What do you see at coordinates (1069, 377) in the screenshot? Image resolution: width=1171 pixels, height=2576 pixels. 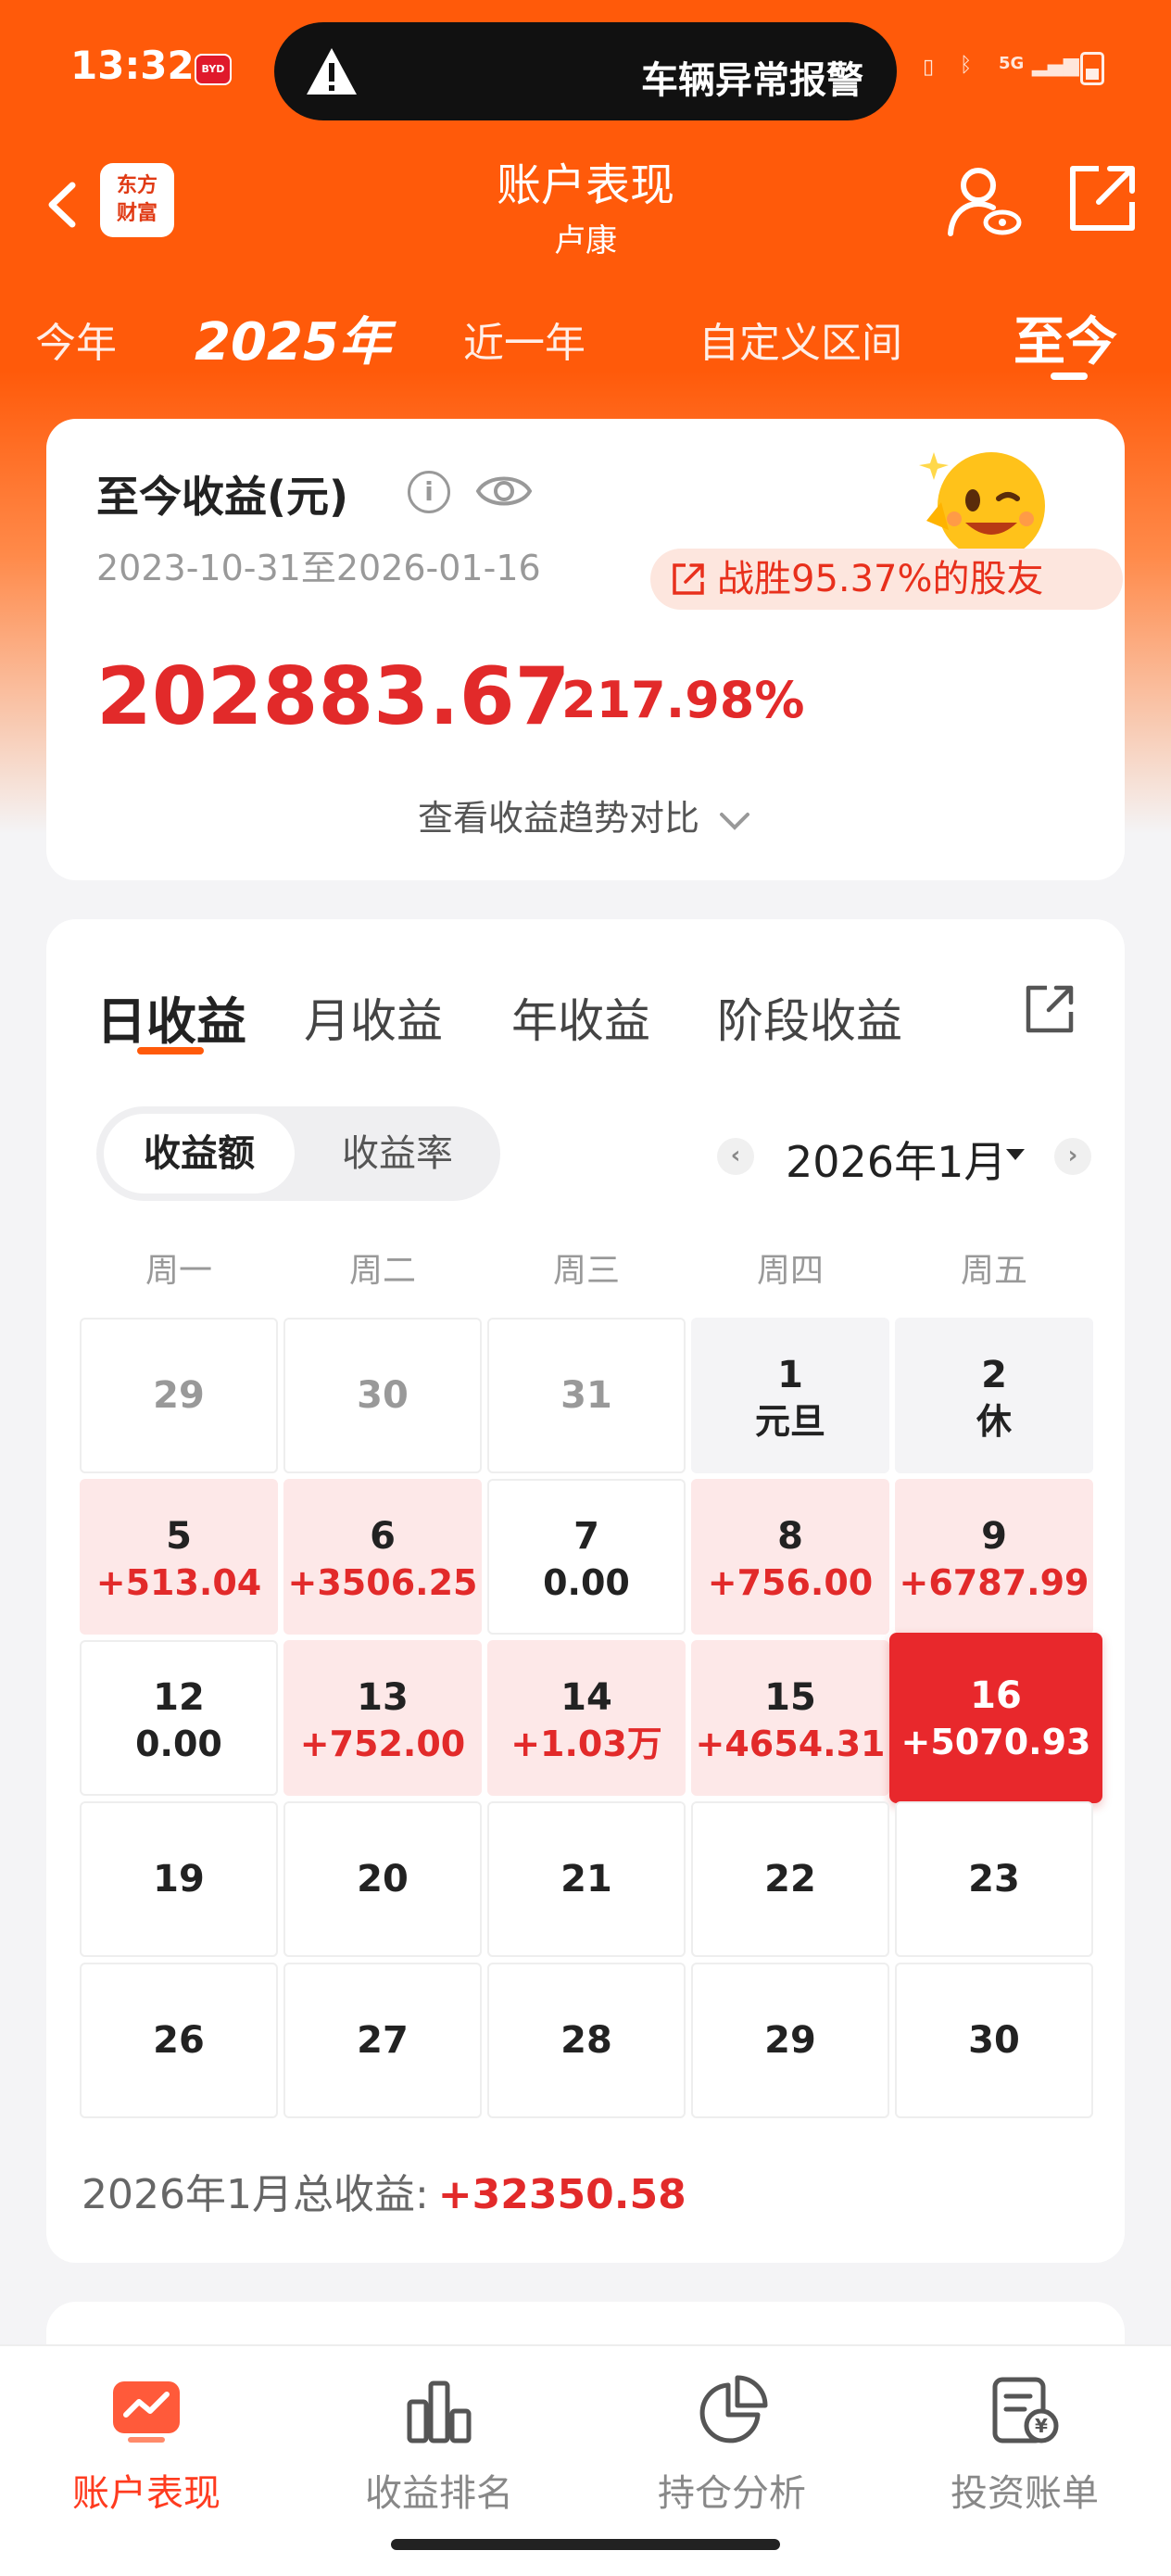 I see `active-range-indicator` at bounding box center [1069, 377].